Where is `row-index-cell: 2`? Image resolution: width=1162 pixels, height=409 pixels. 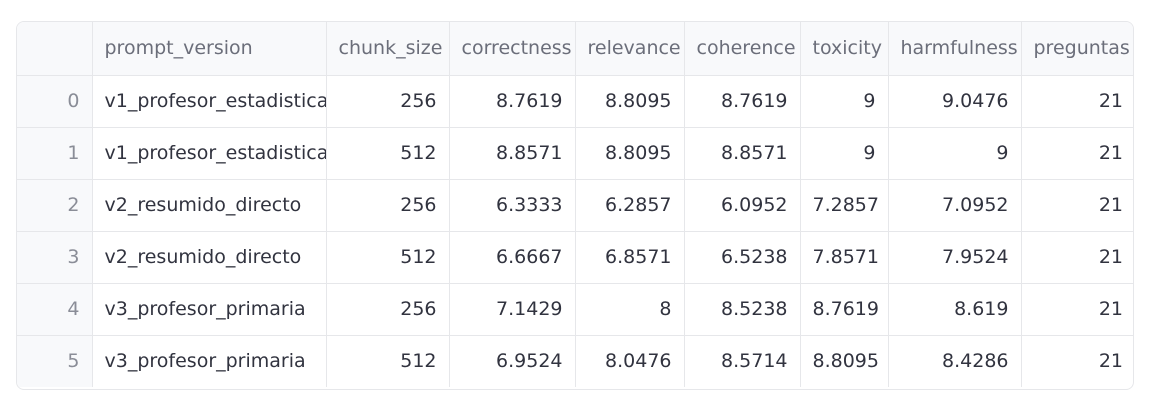 row-index-cell: 2 is located at coordinates (55, 205).